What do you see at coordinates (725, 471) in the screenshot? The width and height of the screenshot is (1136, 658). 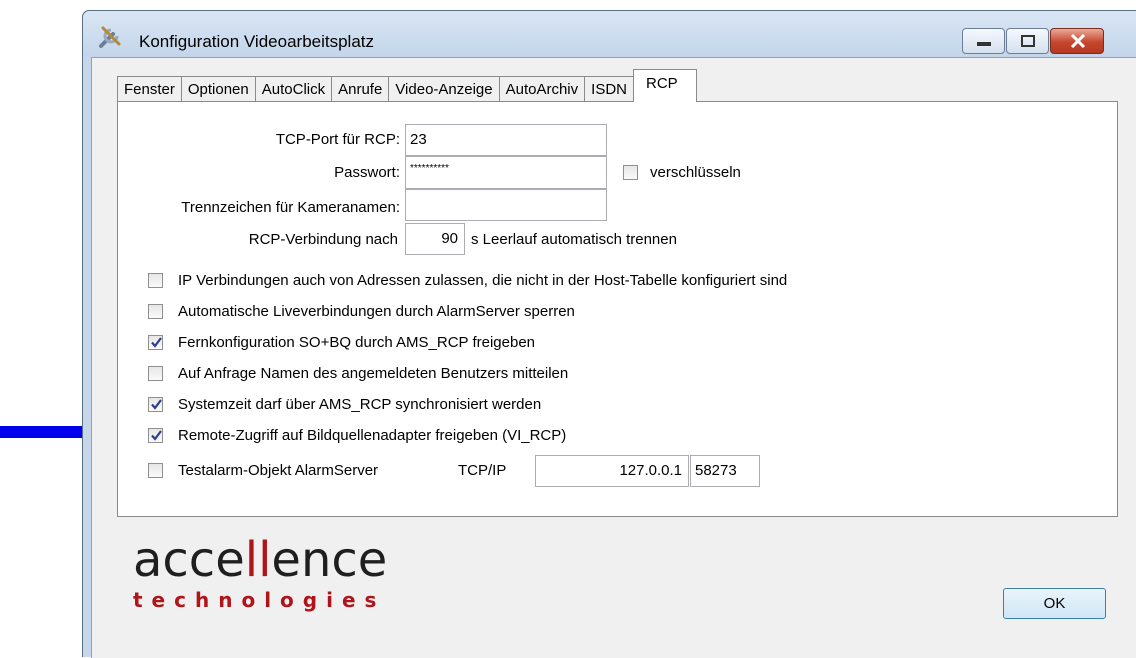 I see `testalarm-port-input: 58273` at bounding box center [725, 471].